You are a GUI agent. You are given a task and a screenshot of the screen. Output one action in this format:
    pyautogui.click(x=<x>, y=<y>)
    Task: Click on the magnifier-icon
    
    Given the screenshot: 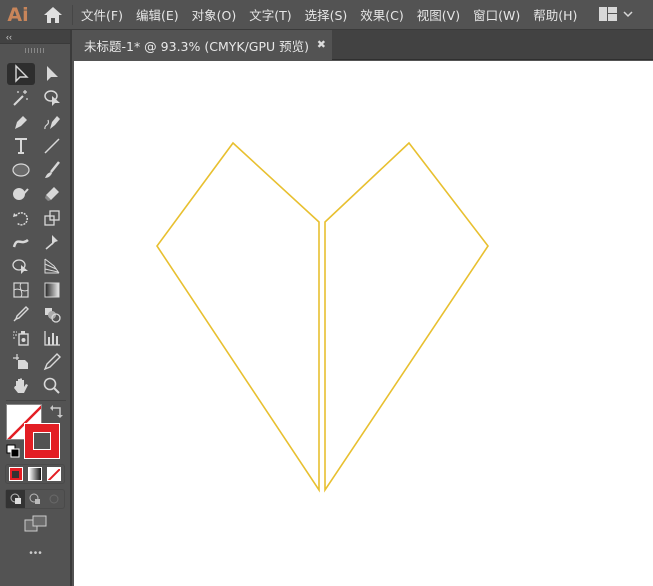 What is the action you would take?
    pyautogui.click(x=51, y=385)
    